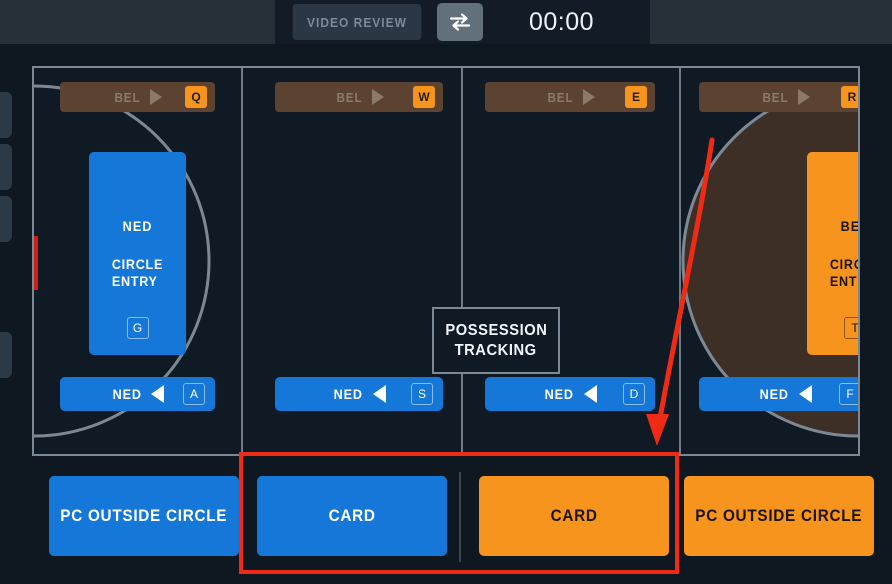 The width and height of the screenshot is (892, 584). Describe the element at coordinates (137, 264) in the screenshot. I see `circle-entry-action-line1-q1: CIRCLE` at that location.